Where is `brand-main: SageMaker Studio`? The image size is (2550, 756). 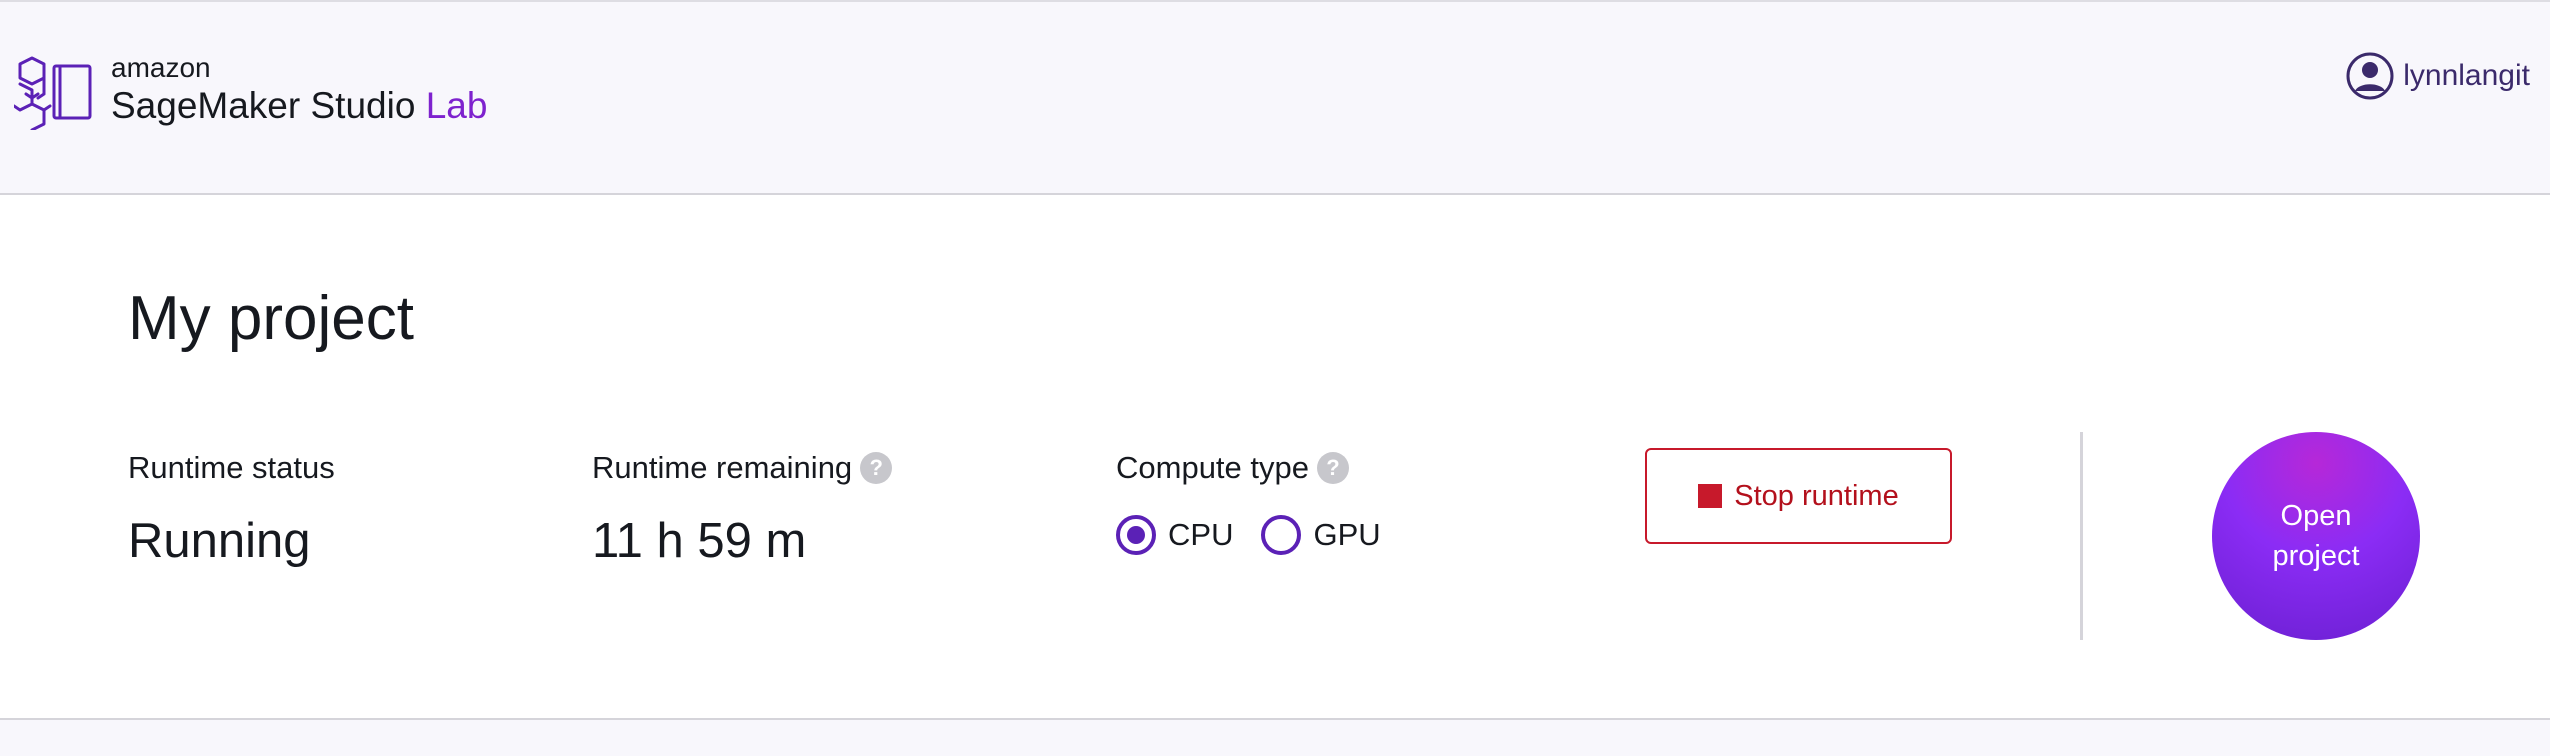 brand-main: SageMaker Studio is located at coordinates (263, 105).